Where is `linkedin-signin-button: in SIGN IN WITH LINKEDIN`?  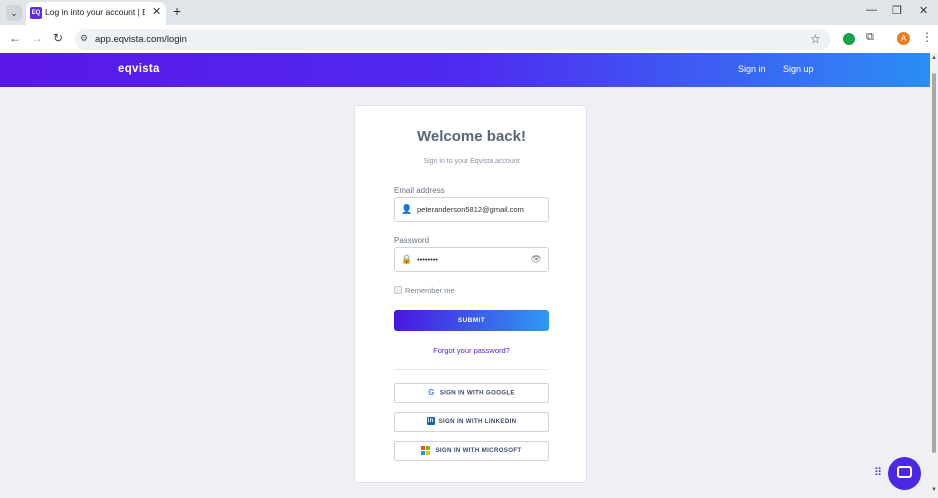 linkedin-signin-button: in SIGN IN WITH LINKEDIN is located at coordinates (471, 422).